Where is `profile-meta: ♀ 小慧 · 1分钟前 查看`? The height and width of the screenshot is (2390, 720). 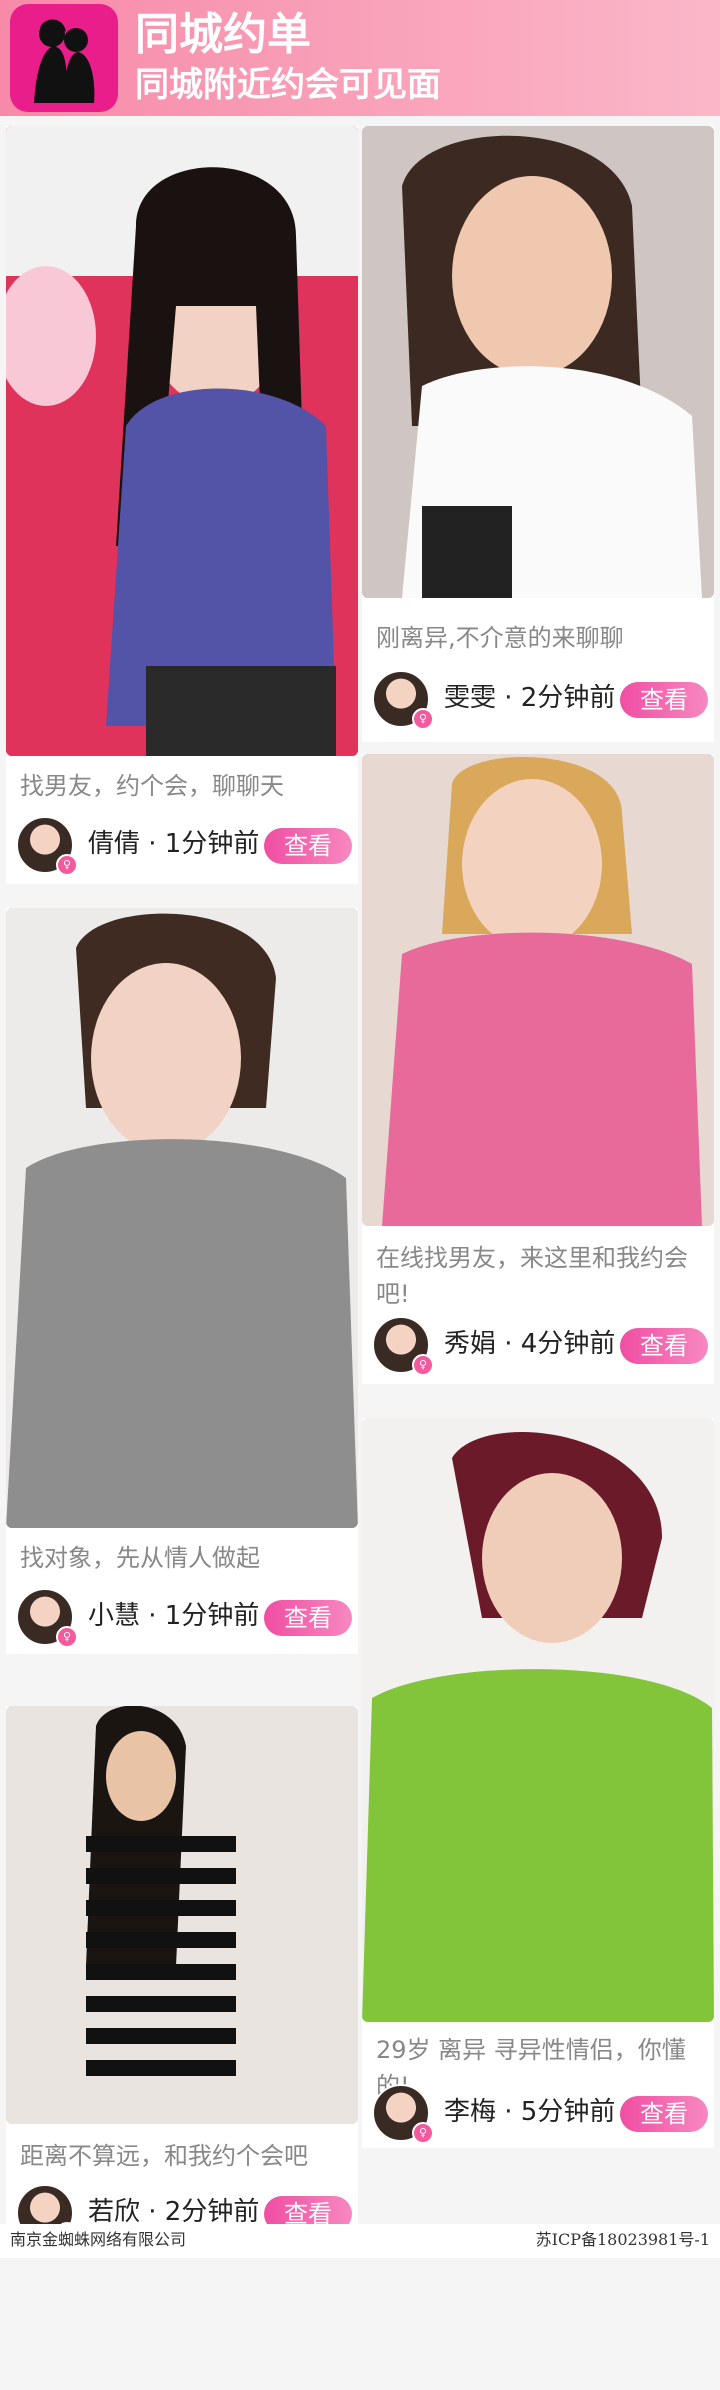
profile-meta: ♀ 小慧 · 1分钟前 查看 is located at coordinates (184, 1618).